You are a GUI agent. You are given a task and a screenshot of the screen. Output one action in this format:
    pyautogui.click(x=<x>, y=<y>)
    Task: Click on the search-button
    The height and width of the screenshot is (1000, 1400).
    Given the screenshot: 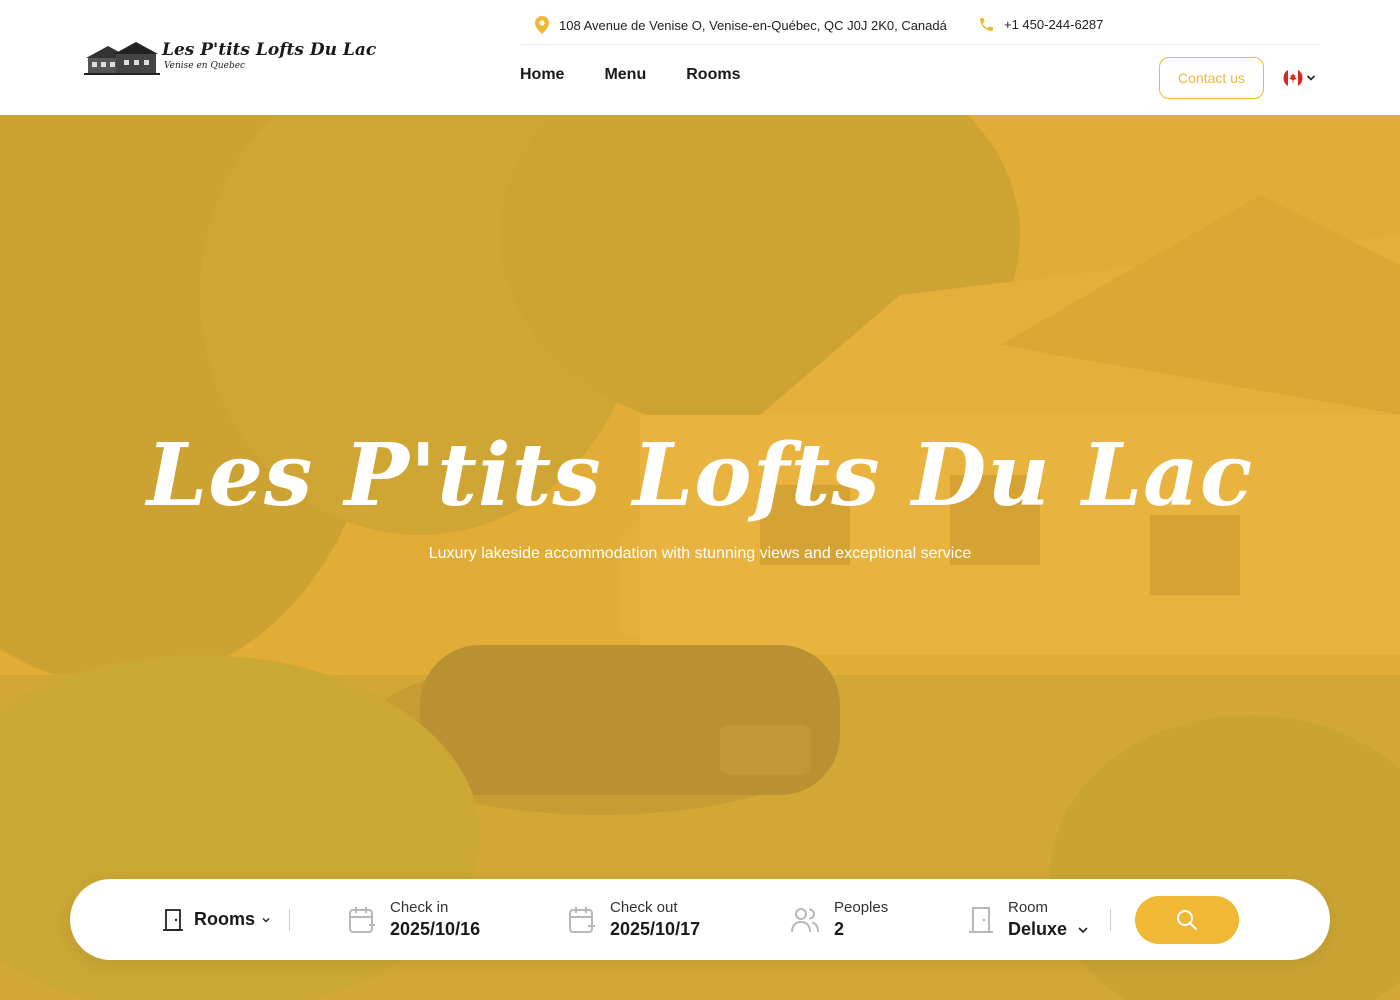 What is the action you would take?
    pyautogui.click(x=1187, y=920)
    